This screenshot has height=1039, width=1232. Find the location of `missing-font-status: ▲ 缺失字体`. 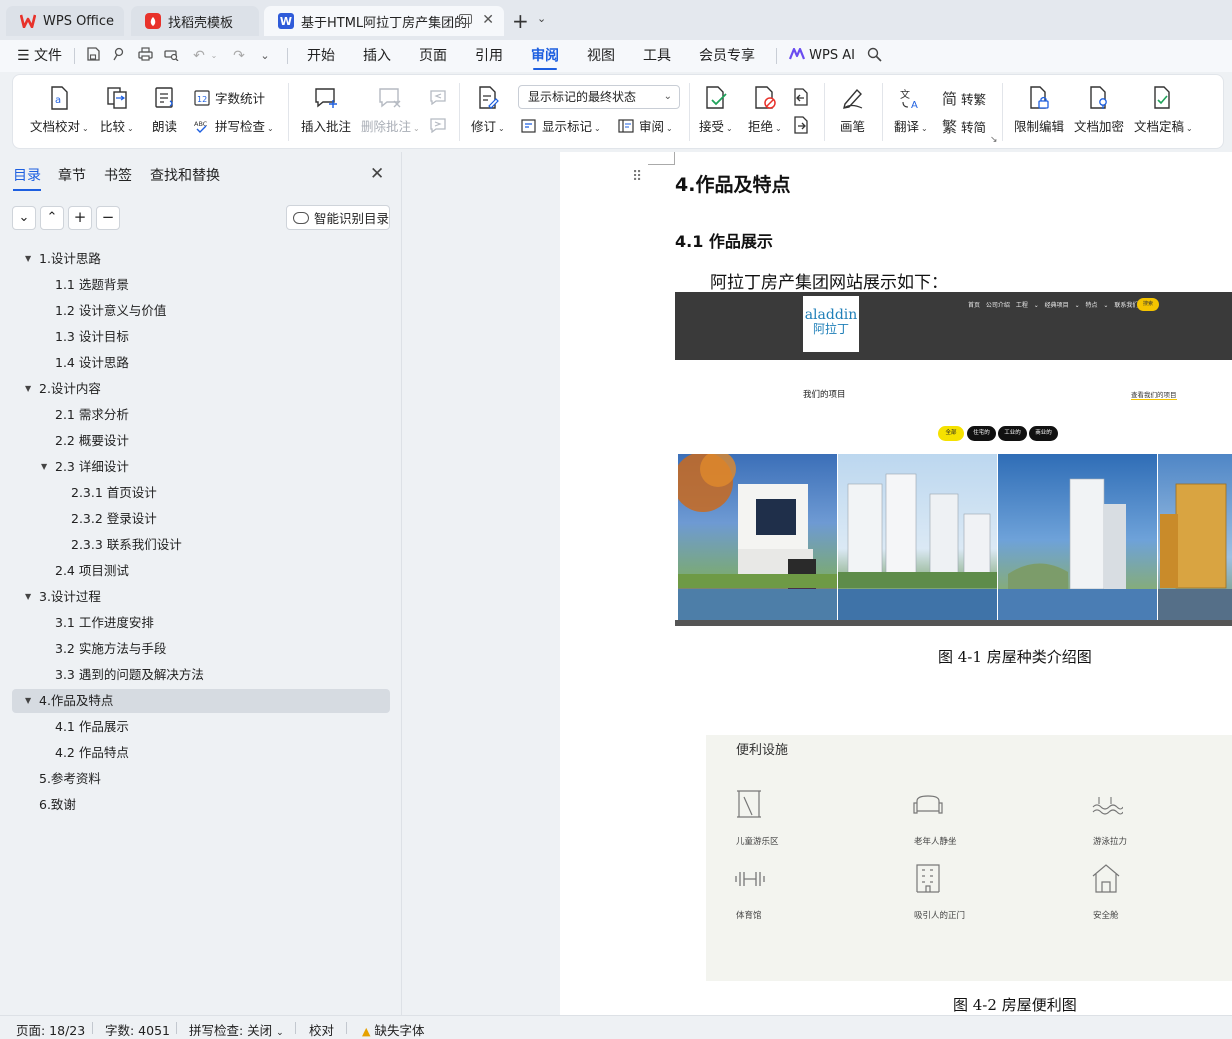

missing-font-status: ▲ 缺失字体 is located at coordinates (393, 1029).